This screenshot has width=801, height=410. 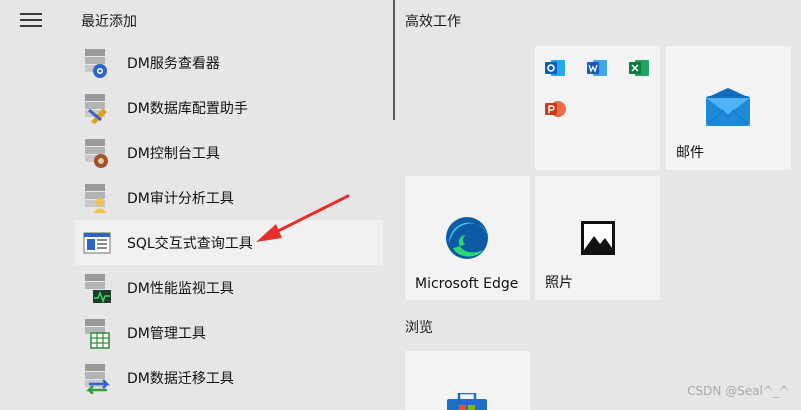 I want to click on dm-perf-monitor-icon, so click(x=97, y=288).